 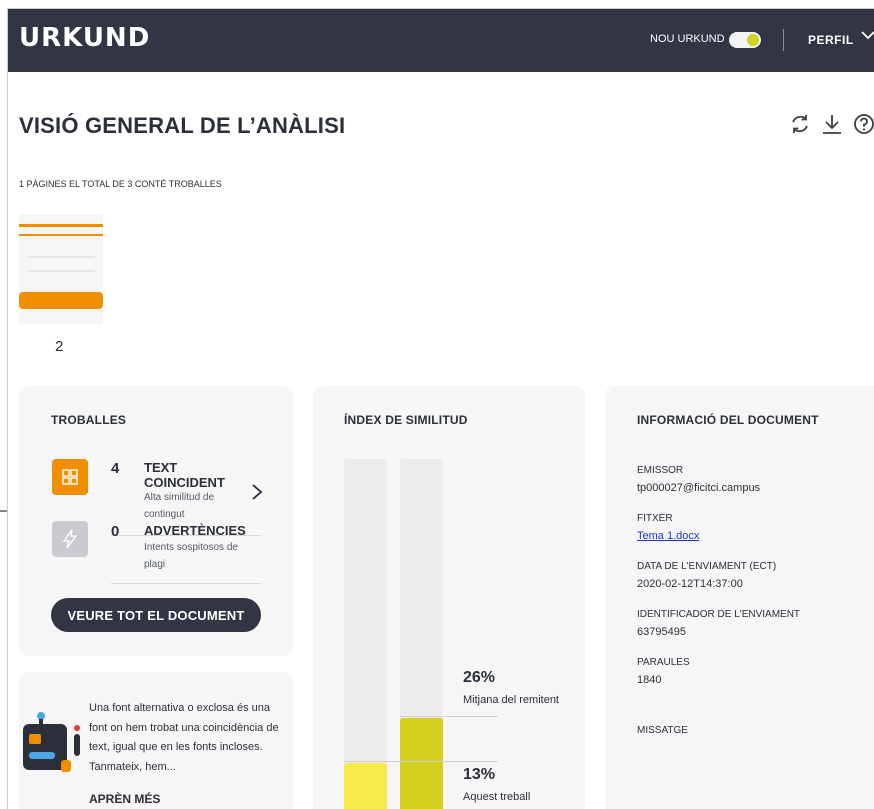 What do you see at coordinates (84, 38) in the screenshot?
I see `urkund-logo: URKUND` at bounding box center [84, 38].